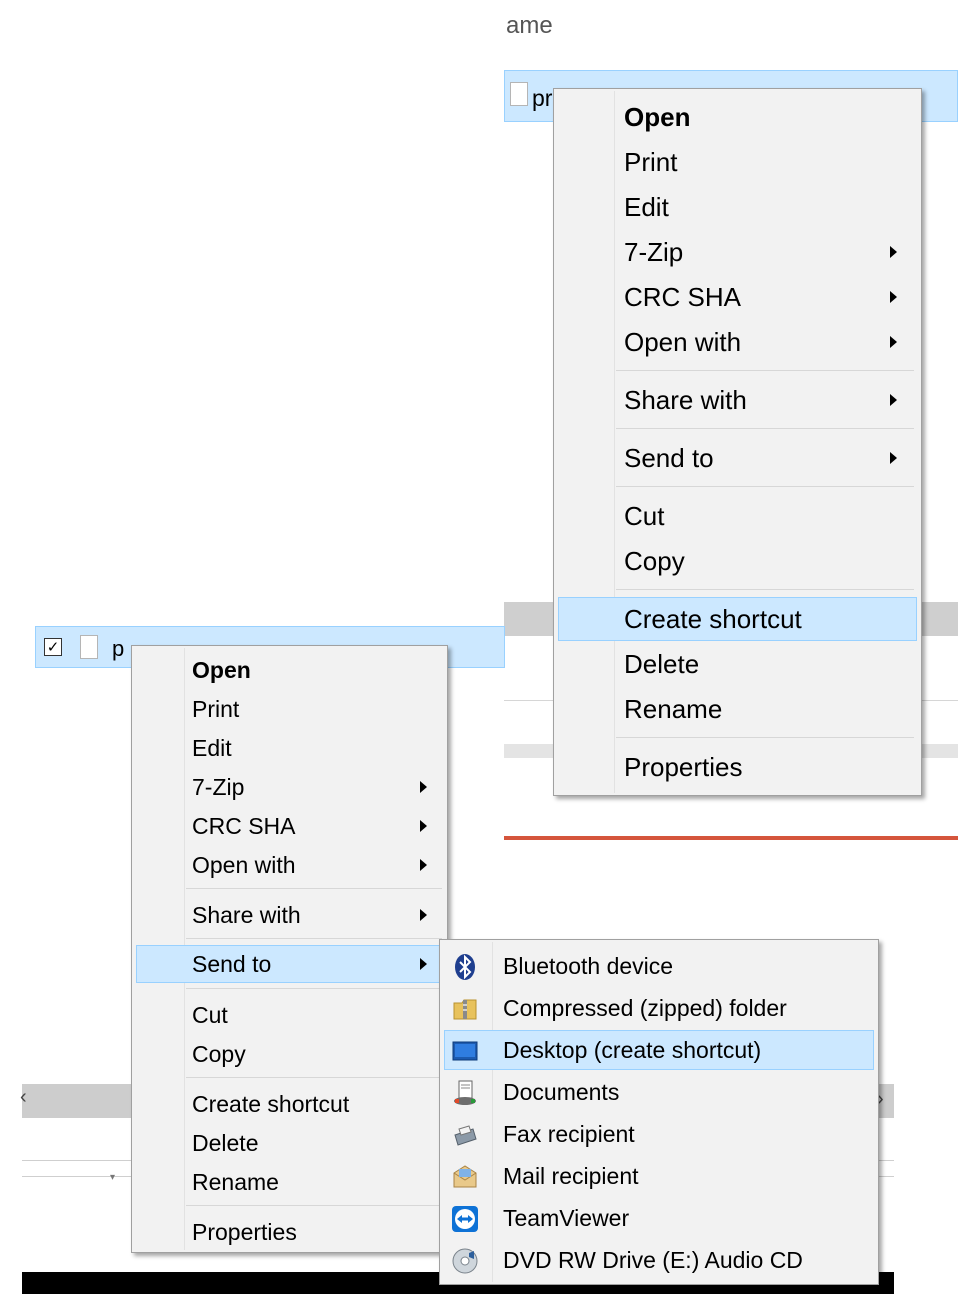 This screenshot has width=958, height=1294. What do you see at coordinates (659, 1176) in the screenshot?
I see `menu-item-mail-recipient: Mail recipient` at bounding box center [659, 1176].